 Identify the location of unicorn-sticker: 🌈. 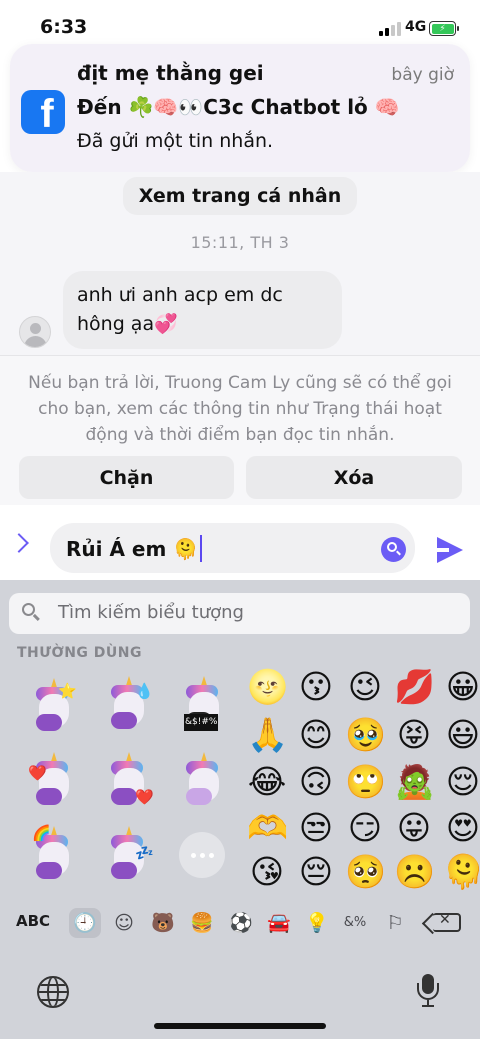
(53, 854).